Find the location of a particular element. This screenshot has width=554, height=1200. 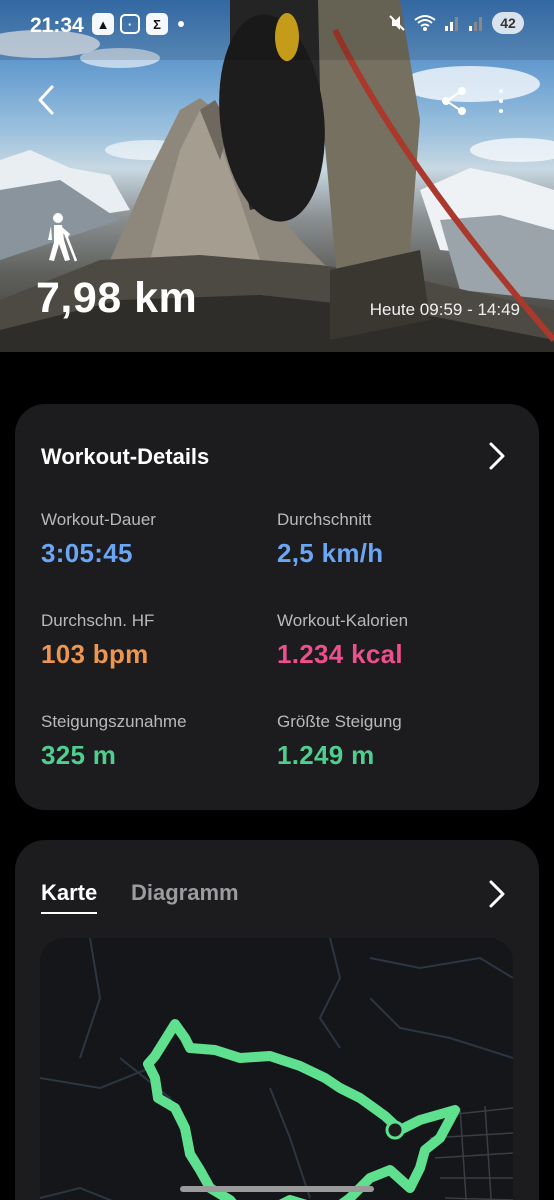

stat-elevation-gain: Steigungszunahme 325 m is located at coordinates (114, 741).